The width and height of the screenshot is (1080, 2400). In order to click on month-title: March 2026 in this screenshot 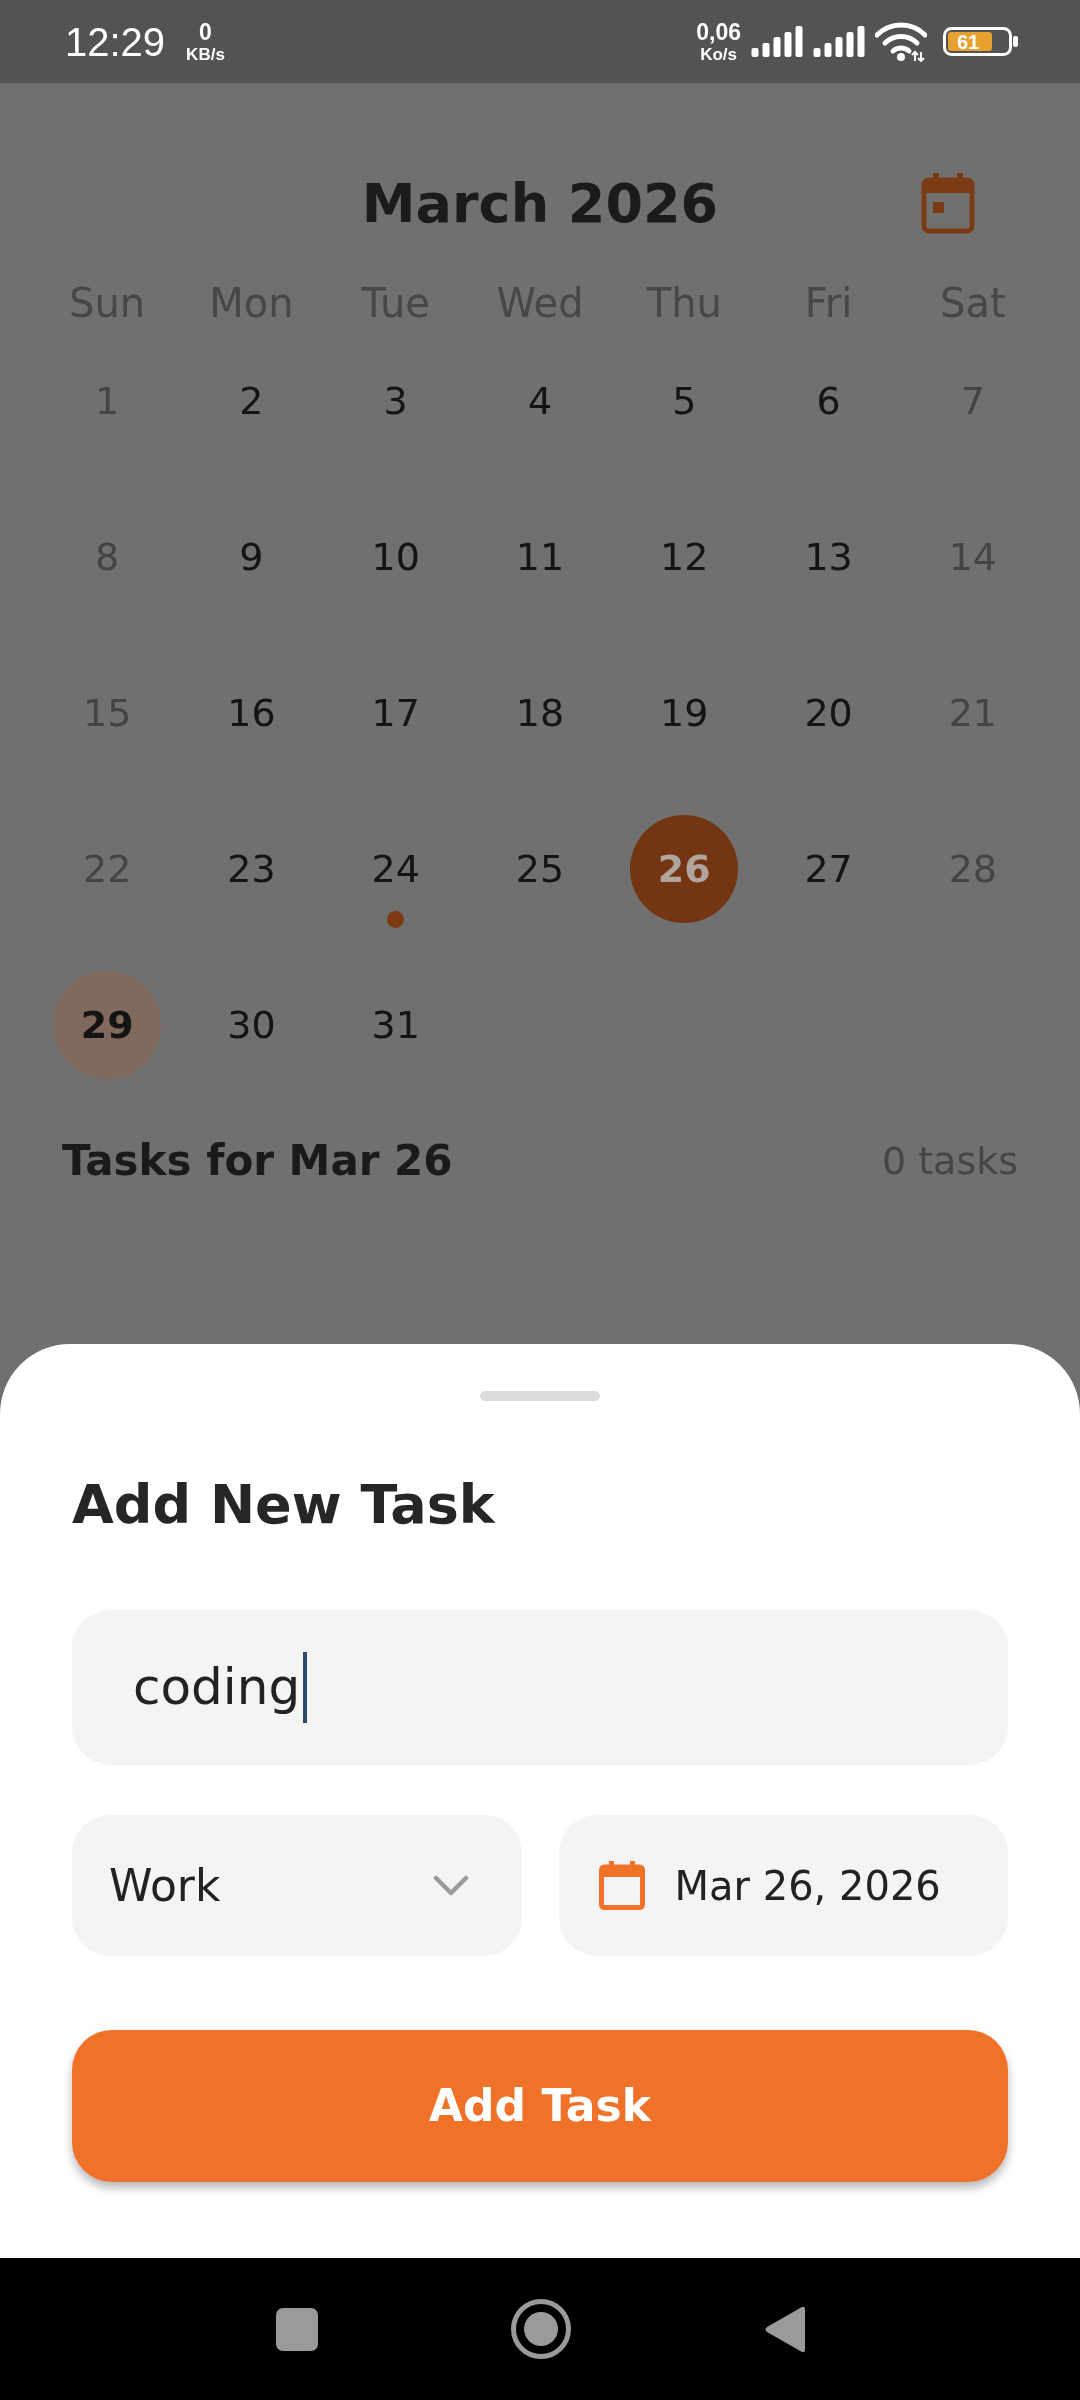, I will do `click(540, 203)`.